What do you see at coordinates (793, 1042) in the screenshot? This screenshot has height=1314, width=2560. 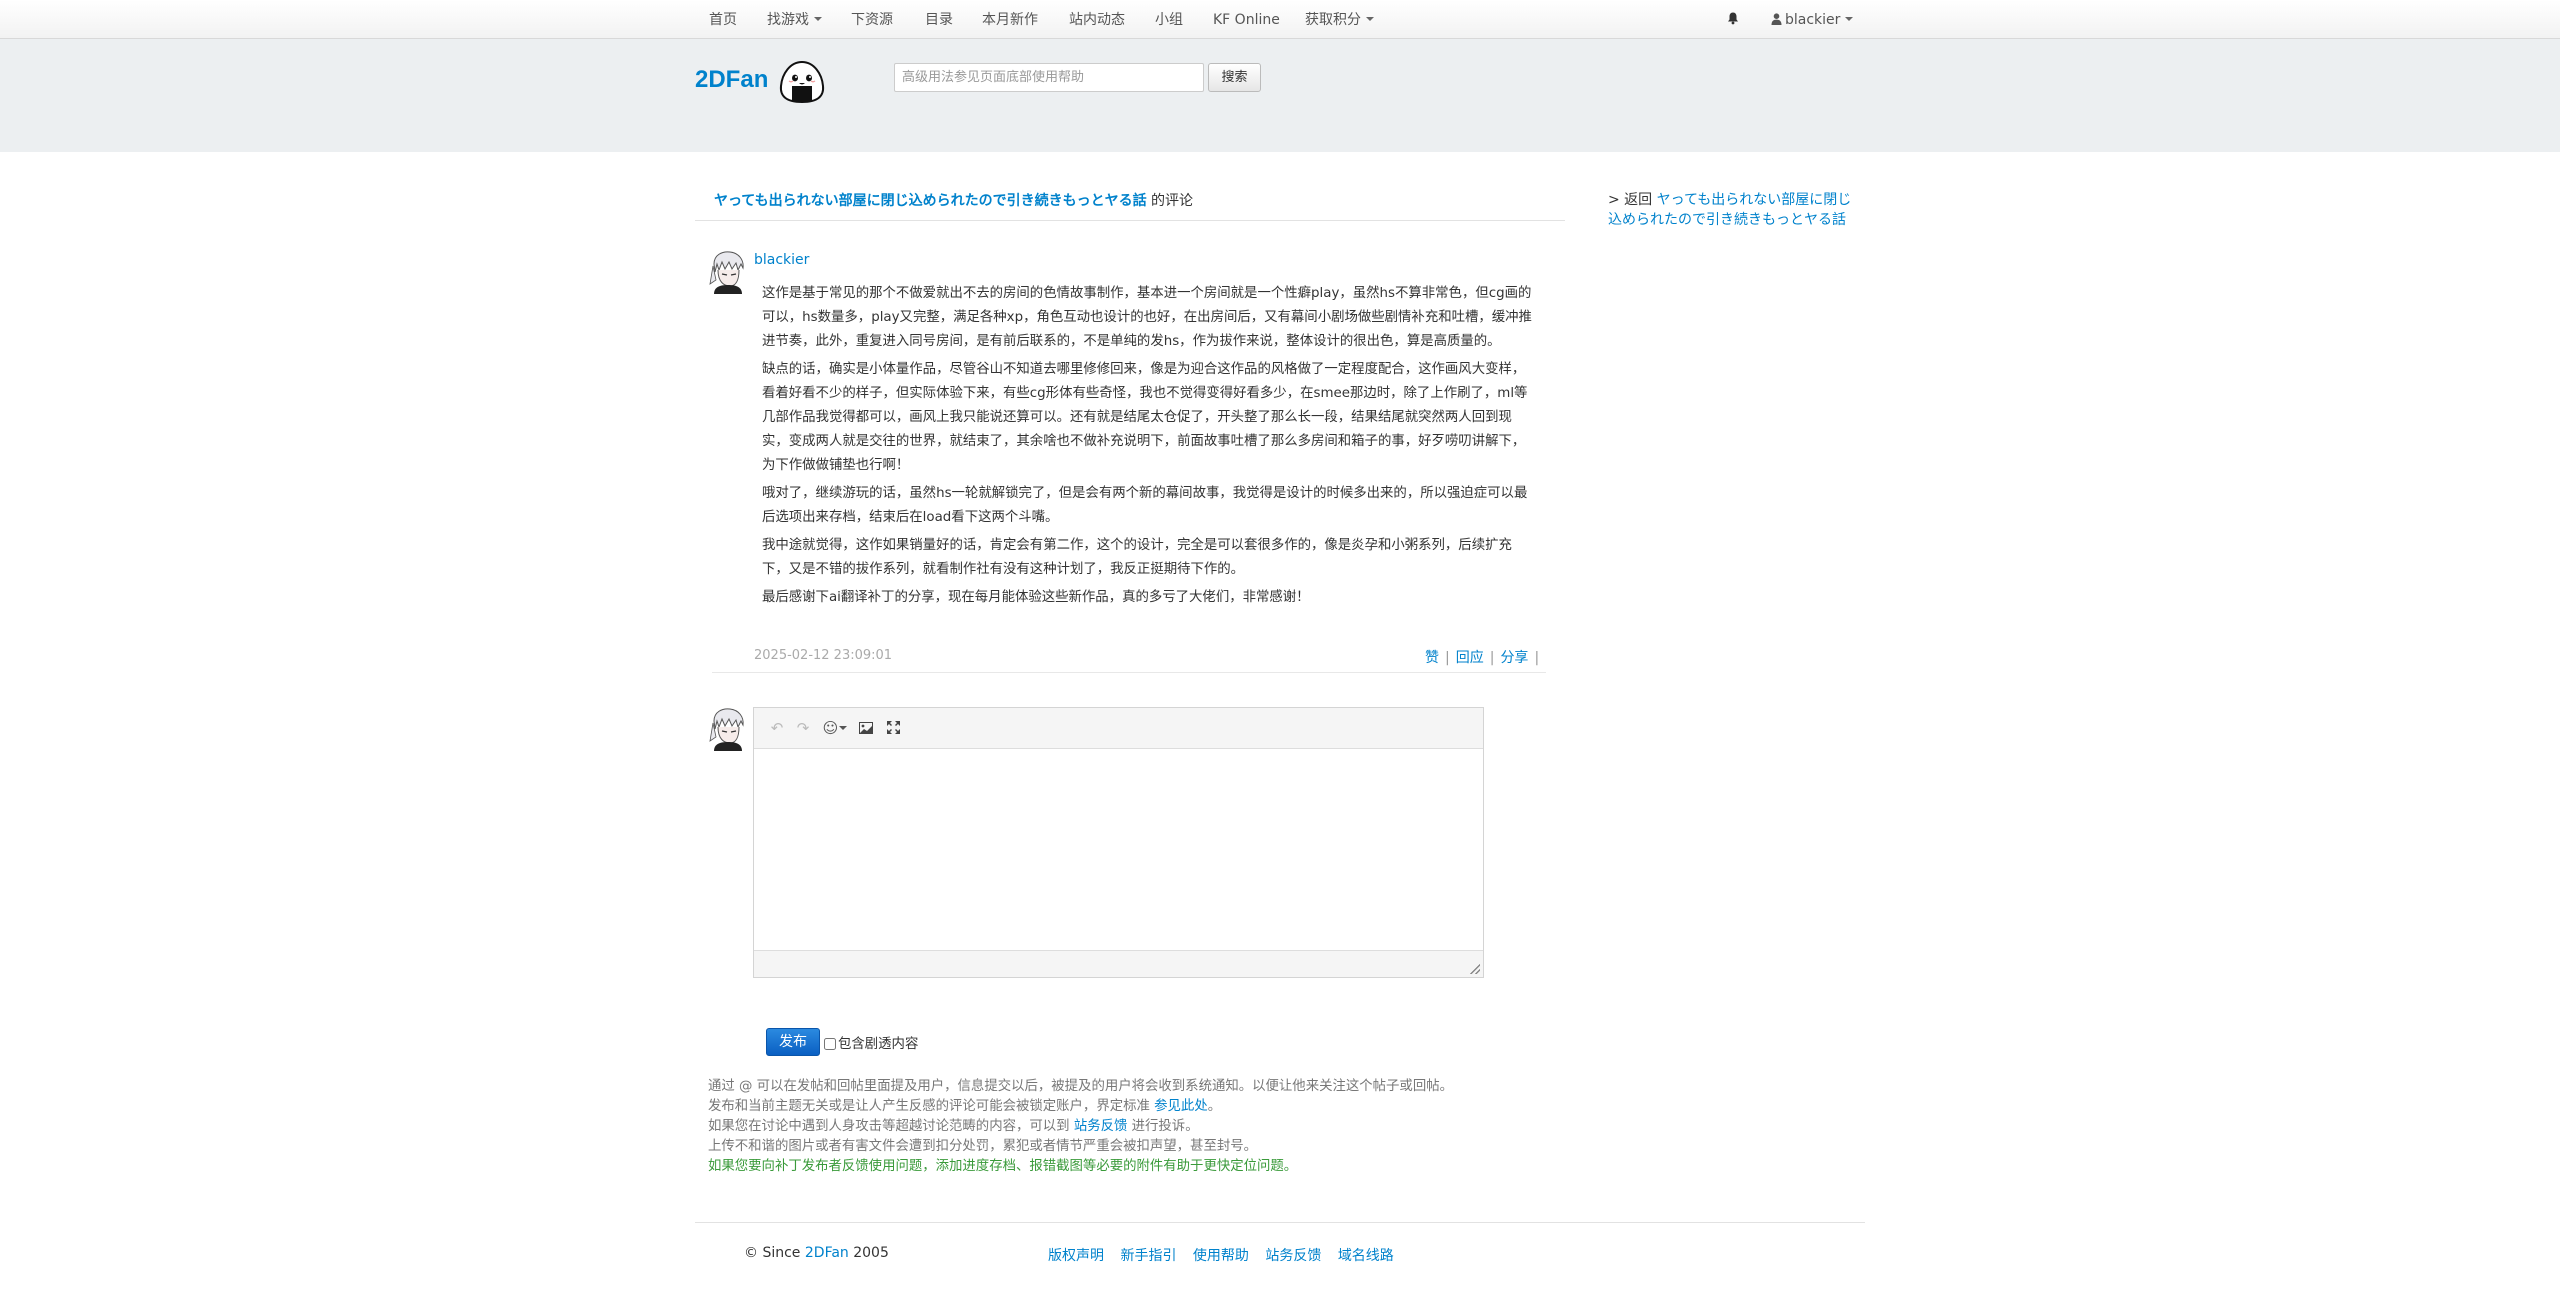 I see `post-button: 发布` at bounding box center [793, 1042].